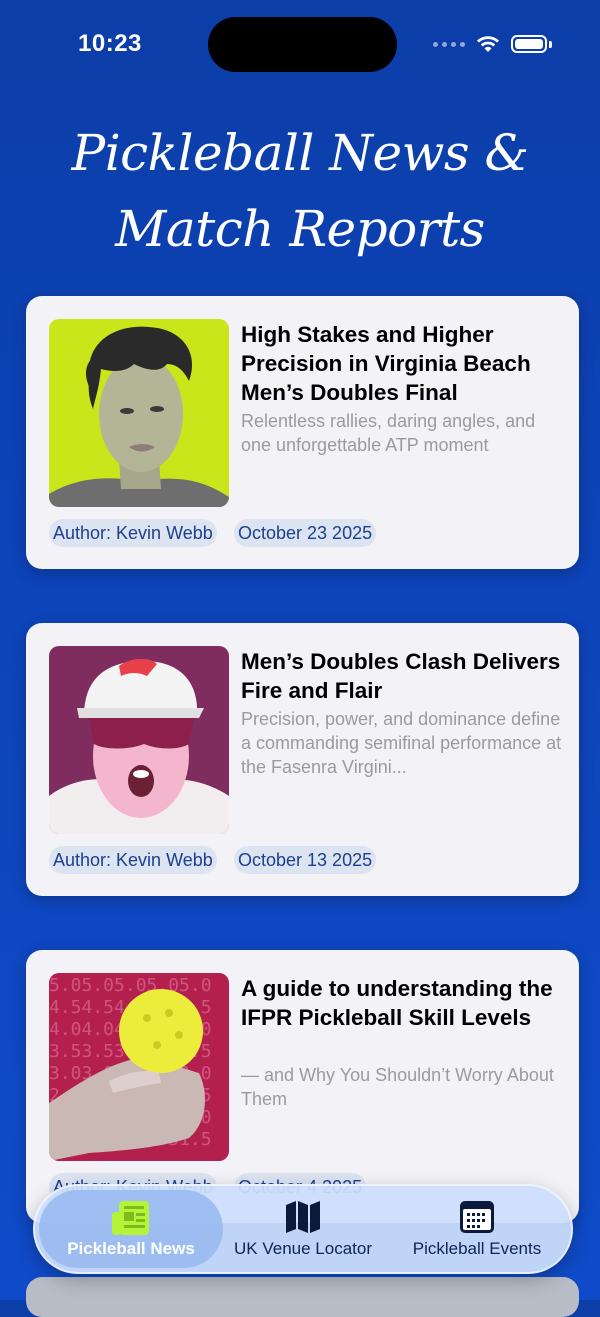 The height and width of the screenshot is (1317, 600). Describe the element at coordinates (302, 44) in the screenshot. I see `dynamic-island` at that location.